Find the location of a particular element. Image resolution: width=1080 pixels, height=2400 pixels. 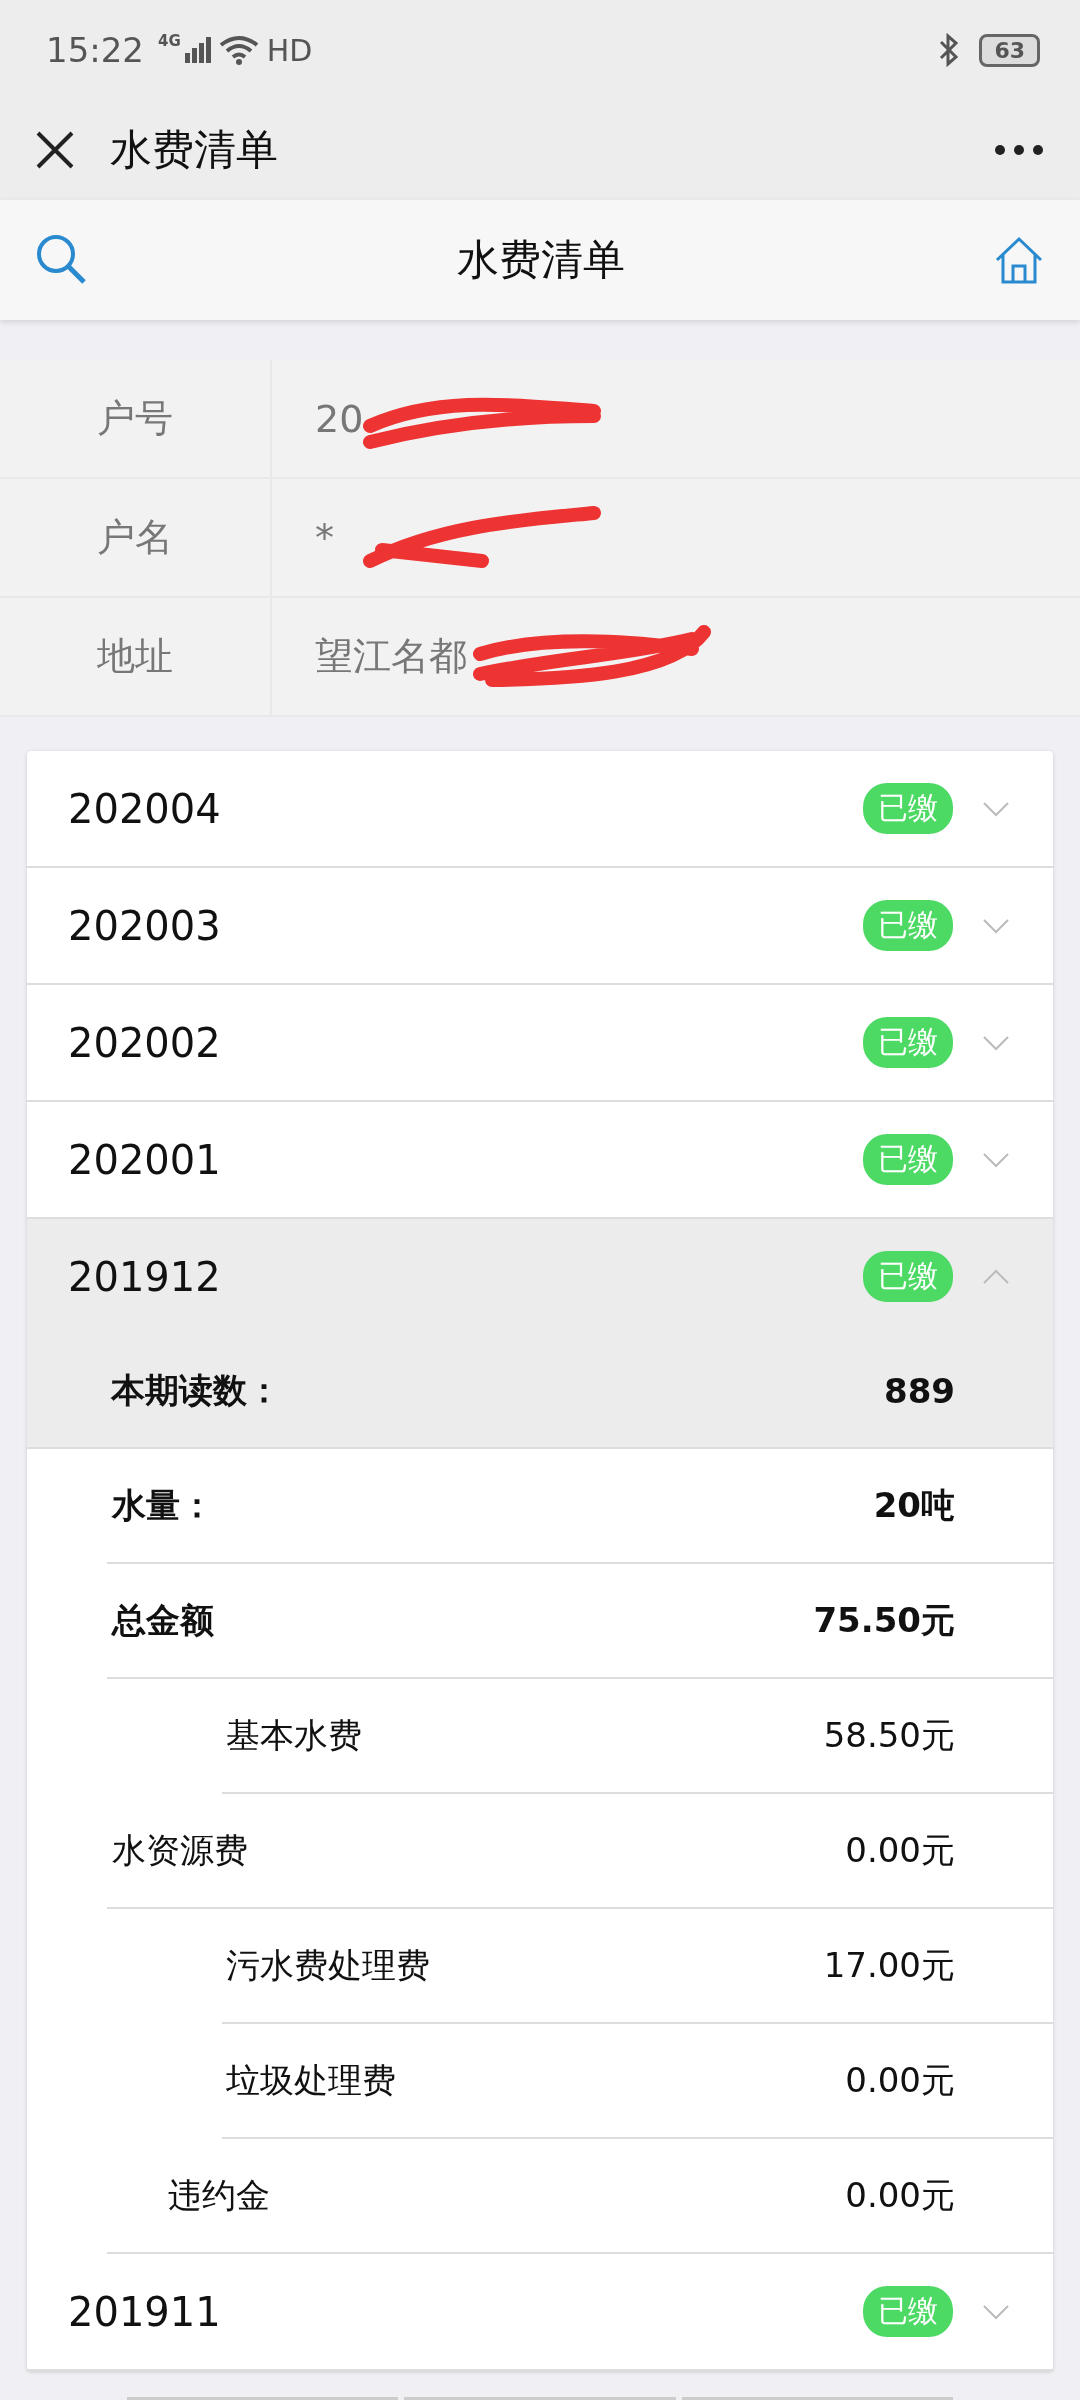

bill-month-row: 201911 已缴 is located at coordinates (540, 2312).